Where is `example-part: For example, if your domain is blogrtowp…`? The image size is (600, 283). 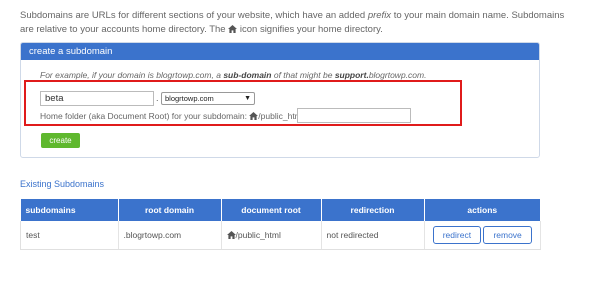
example-part: For example, if your domain is blogrtowp… is located at coordinates (132, 75).